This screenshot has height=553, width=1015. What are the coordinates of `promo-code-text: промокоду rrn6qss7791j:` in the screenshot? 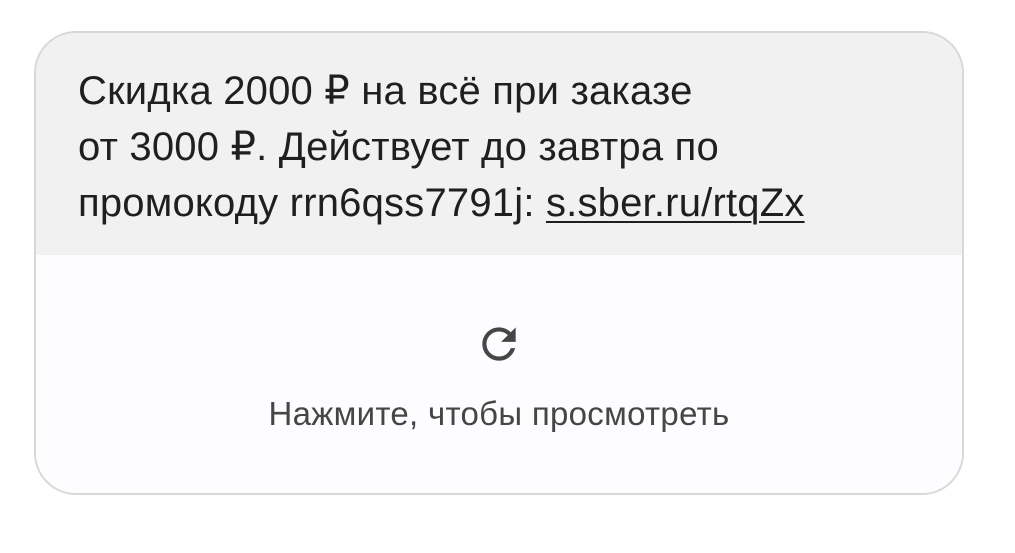 It's located at (312, 203).